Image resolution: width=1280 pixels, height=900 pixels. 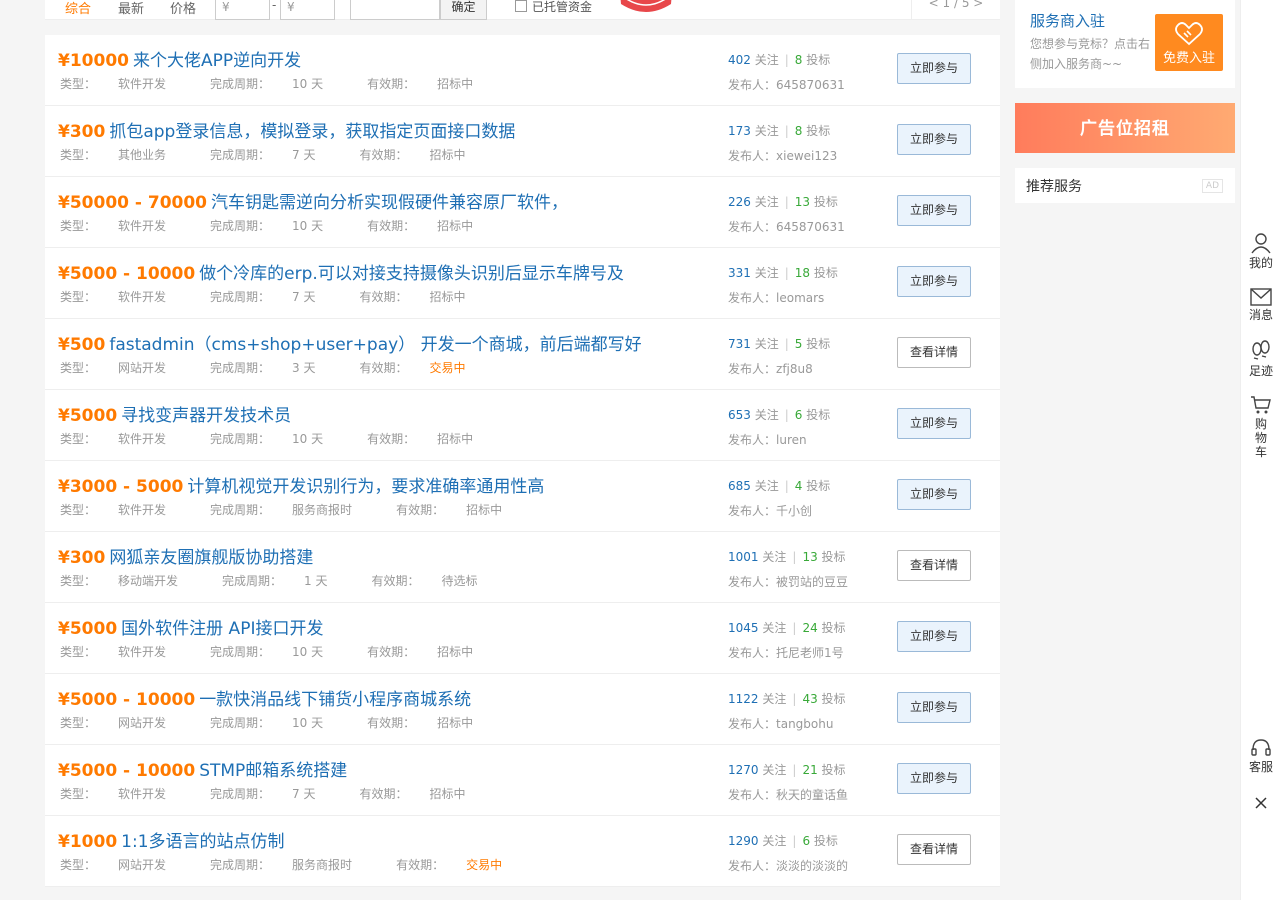 I want to click on task-period-prefix: 完成周期：, so click(x=240, y=865).